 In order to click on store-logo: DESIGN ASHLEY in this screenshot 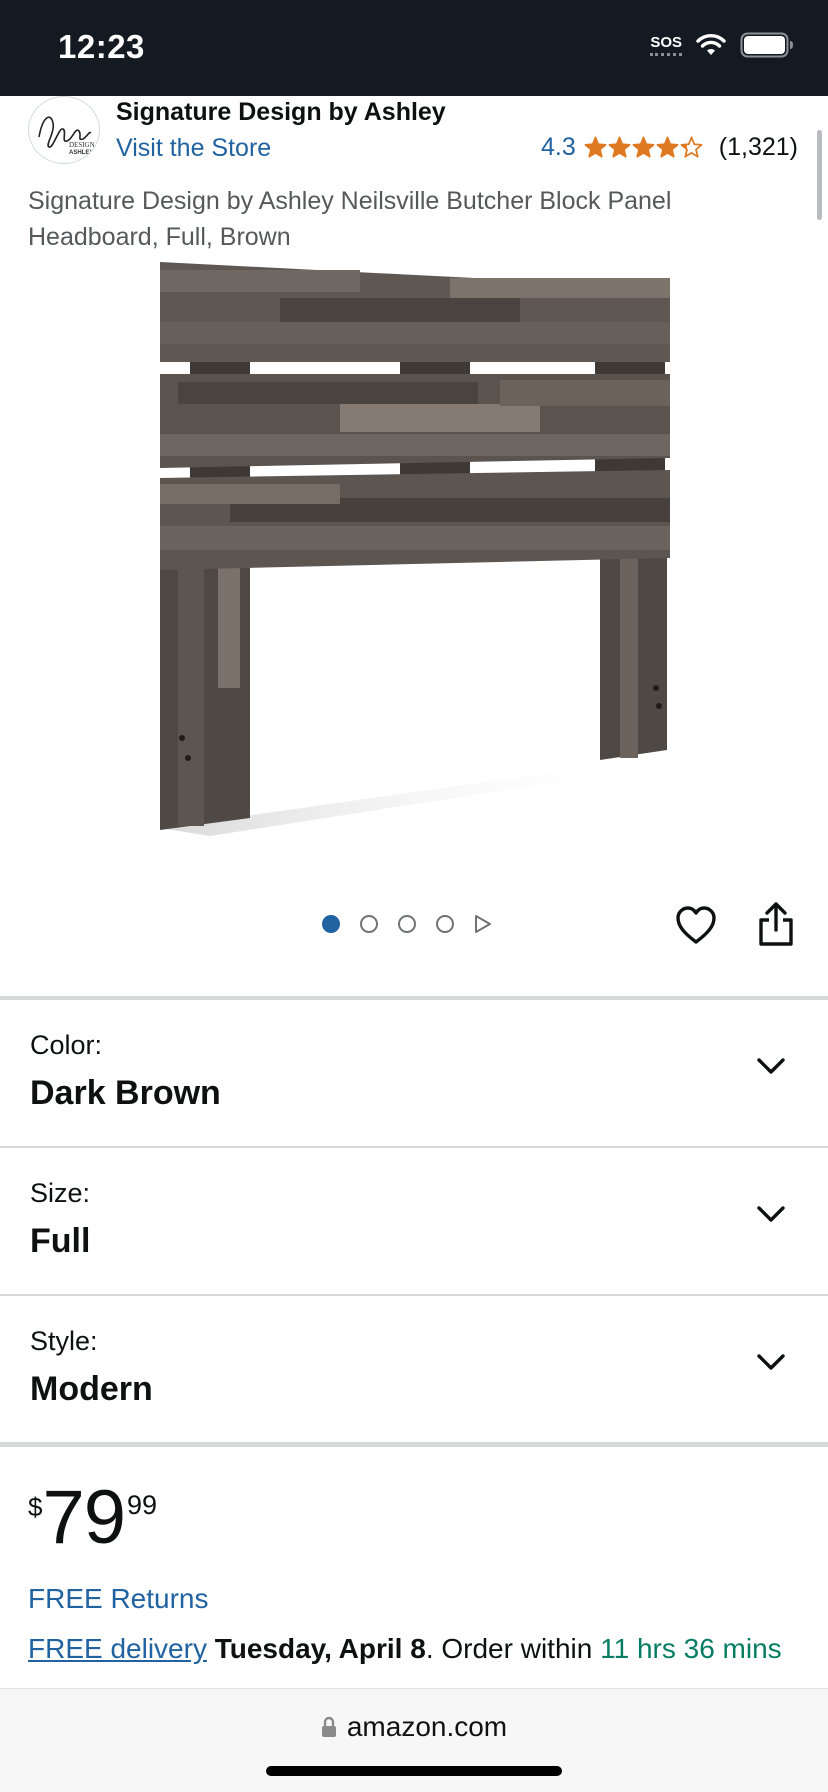, I will do `click(64, 130)`.